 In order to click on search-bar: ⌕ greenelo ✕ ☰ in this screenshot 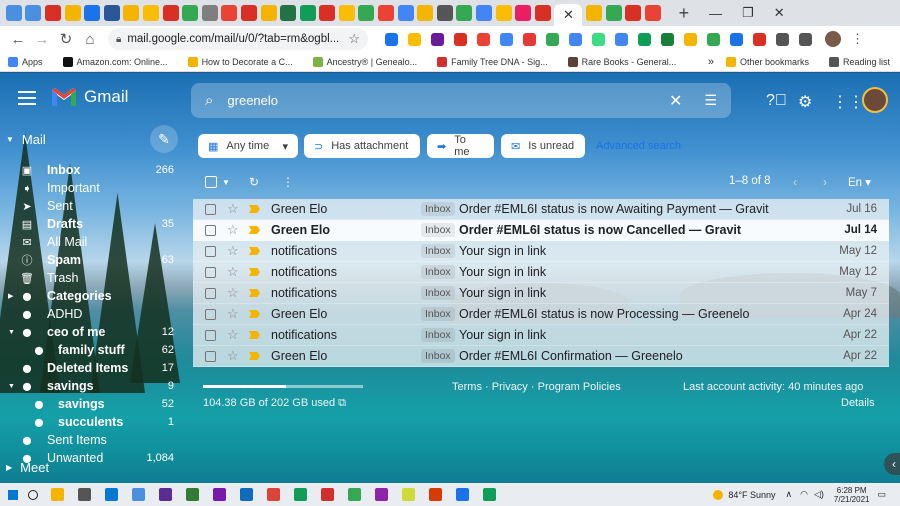, I will do `click(461, 100)`.